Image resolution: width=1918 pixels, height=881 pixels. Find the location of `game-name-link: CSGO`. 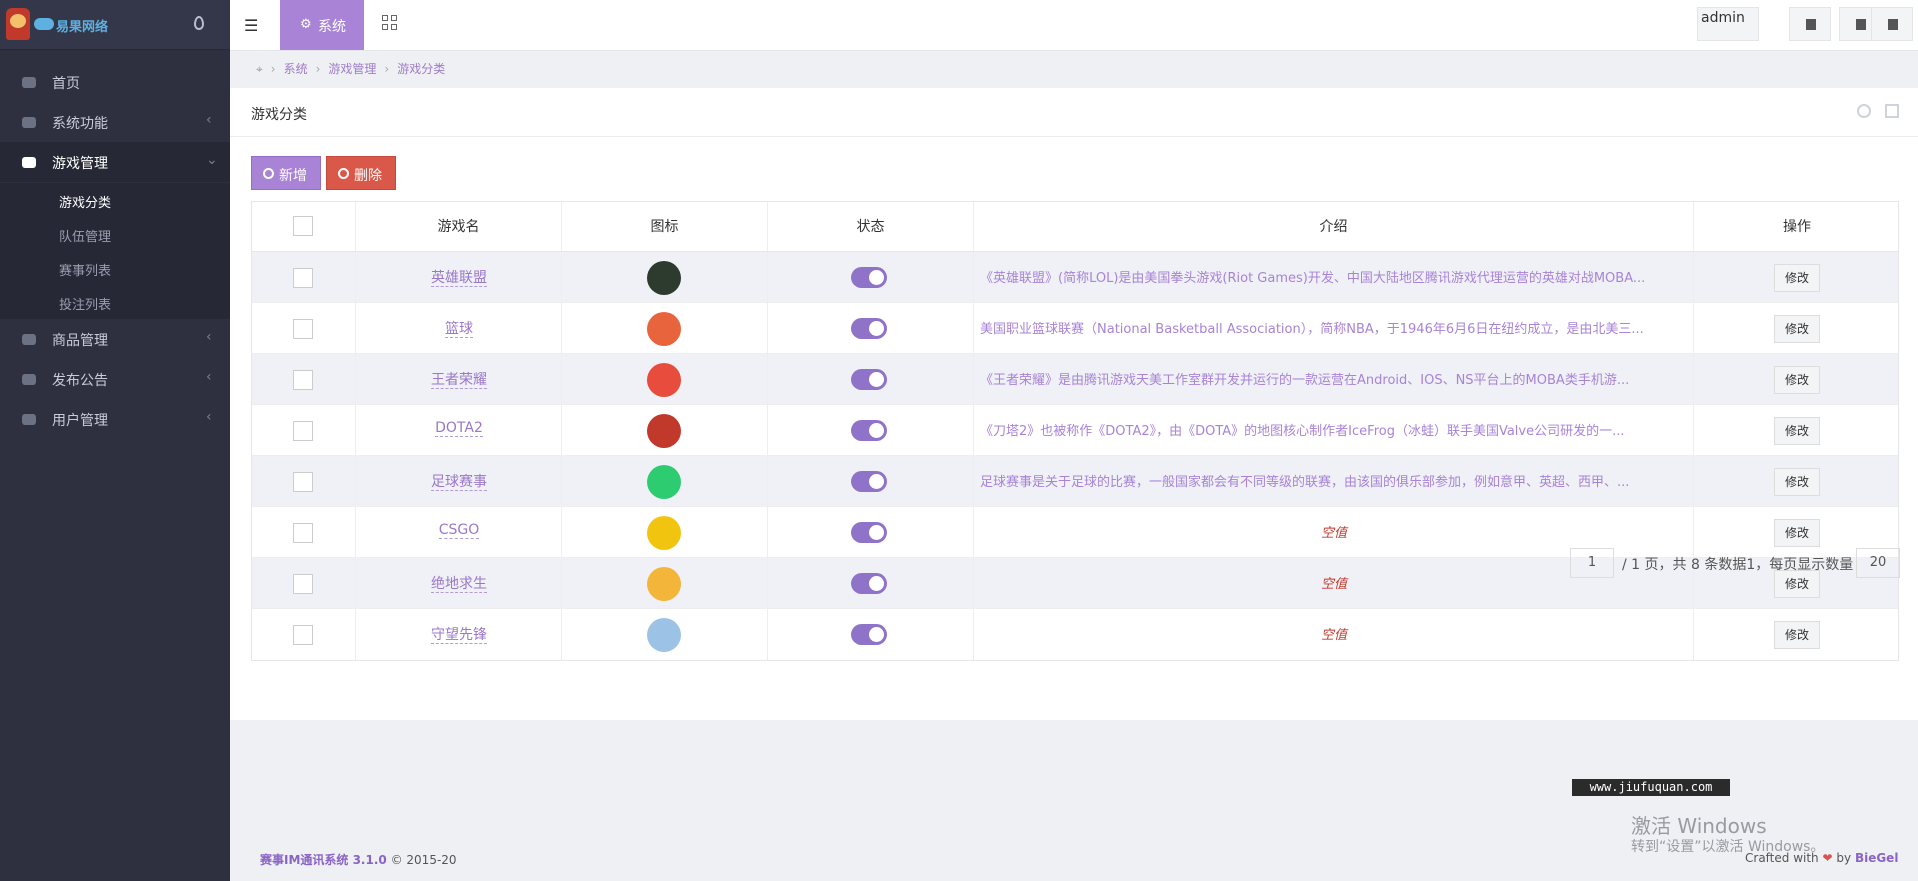

game-name-link: CSGO is located at coordinates (459, 530).